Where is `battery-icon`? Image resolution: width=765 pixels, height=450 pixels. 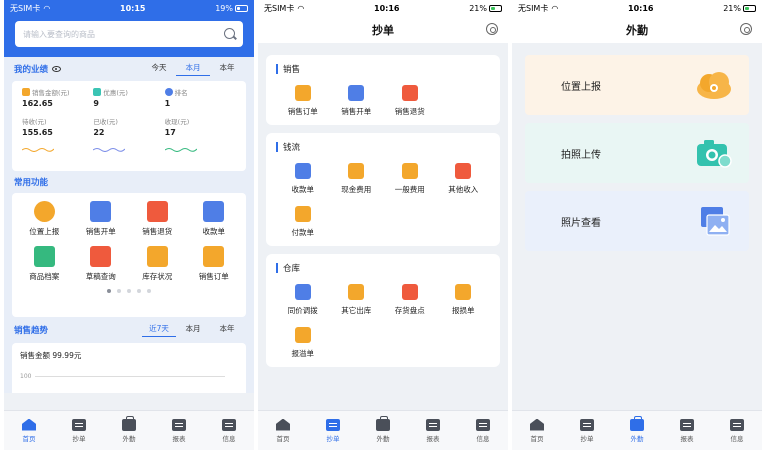 battery-icon is located at coordinates (241, 8).